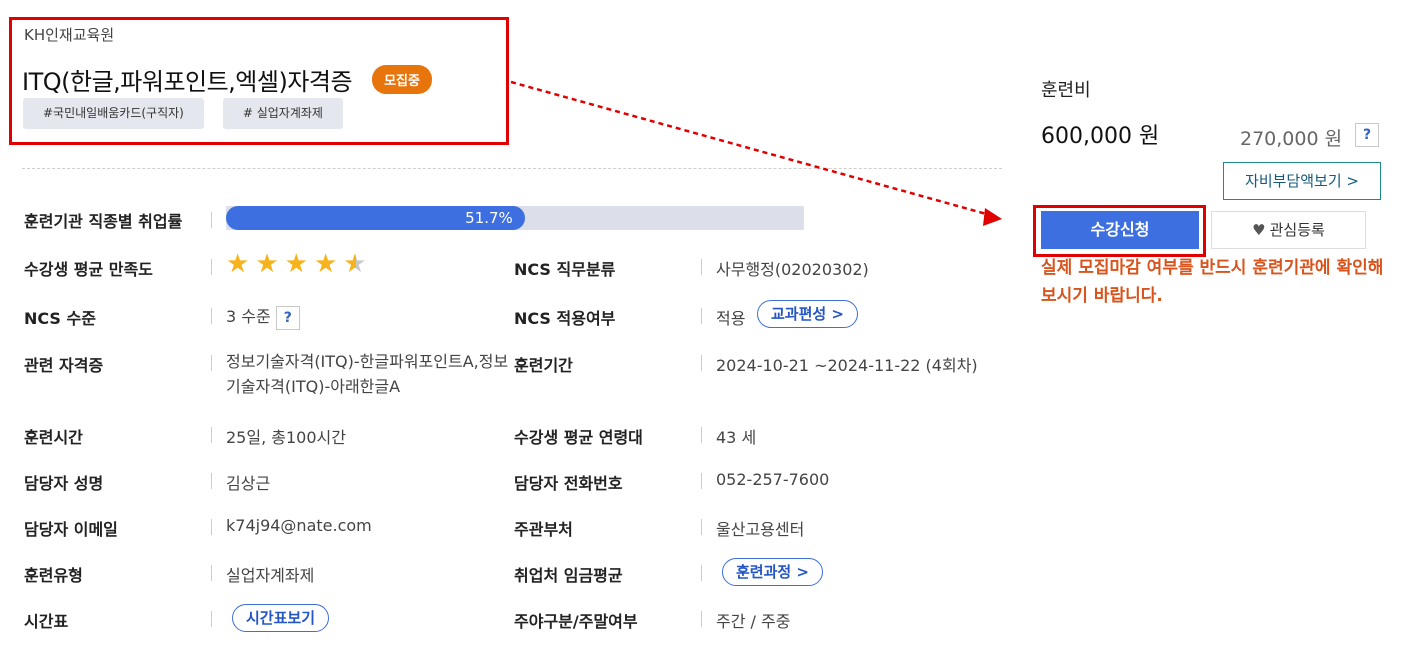 The width and height of the screenshot is (1406, 653). Describe the element at coordinates (992, 217) in the screenshot. I see `arrow-head` at that location.